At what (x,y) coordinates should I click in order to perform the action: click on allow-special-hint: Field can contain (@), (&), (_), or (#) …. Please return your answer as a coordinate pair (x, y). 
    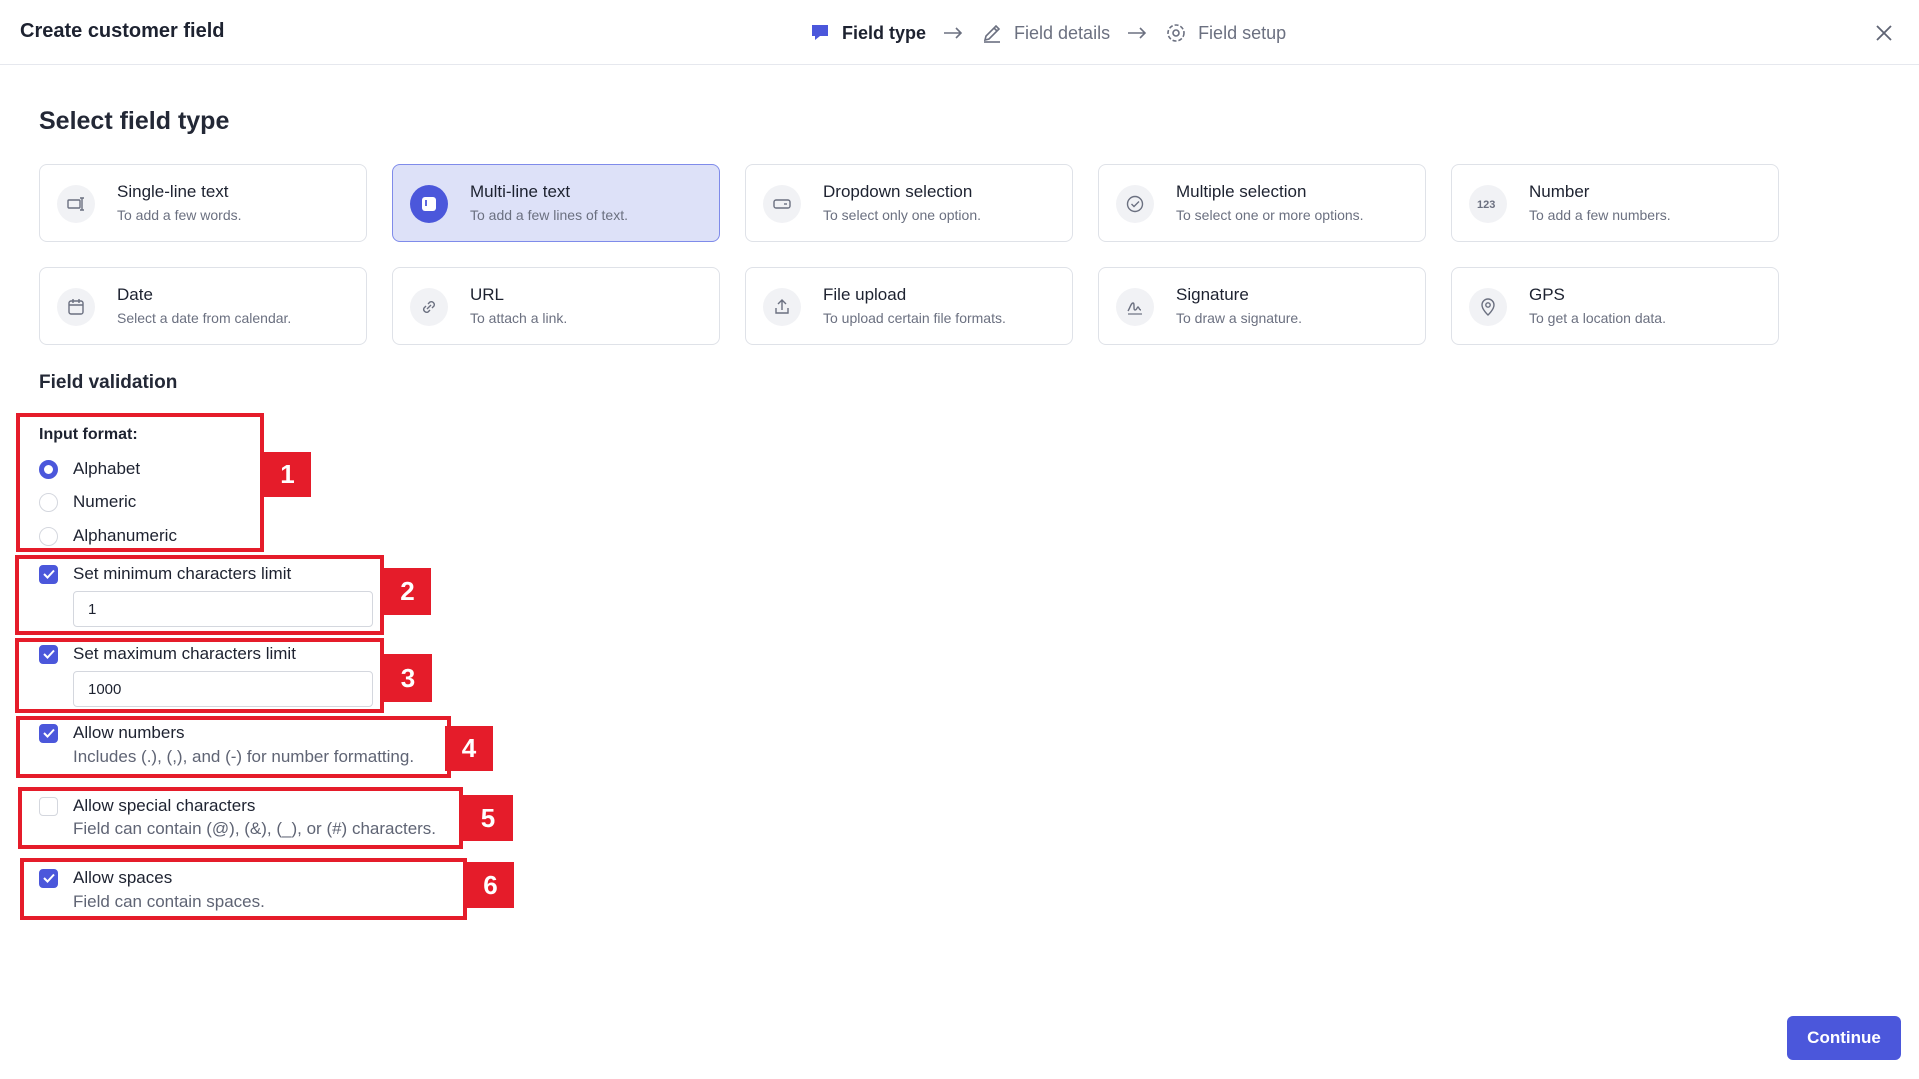
    Looking at the image, I should click on (255, 828).